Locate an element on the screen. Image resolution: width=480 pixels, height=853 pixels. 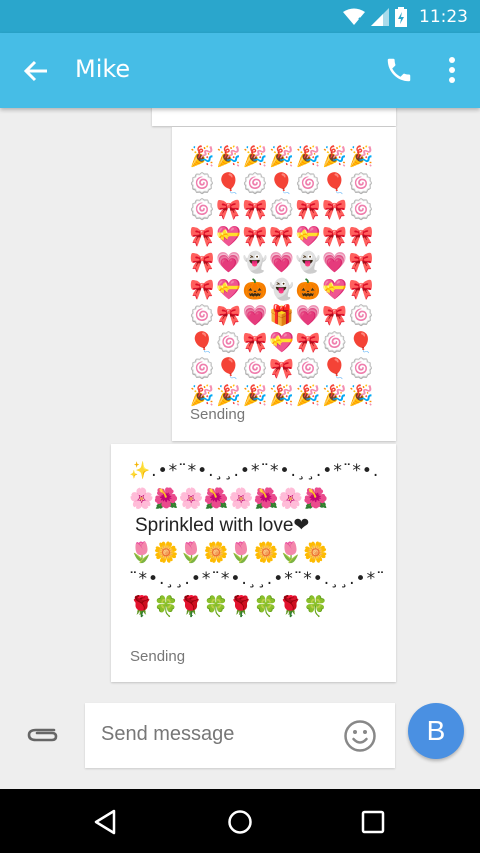
previous-message-bubble is located at coordinates (274, 117).